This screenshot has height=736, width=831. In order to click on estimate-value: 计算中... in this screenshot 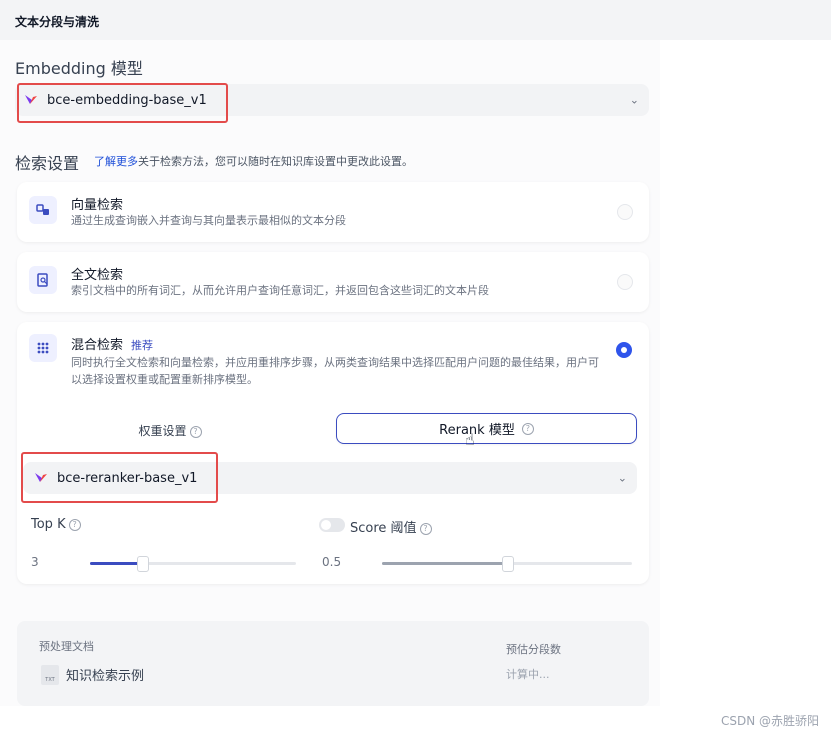, I will do `click(528, 674)`.